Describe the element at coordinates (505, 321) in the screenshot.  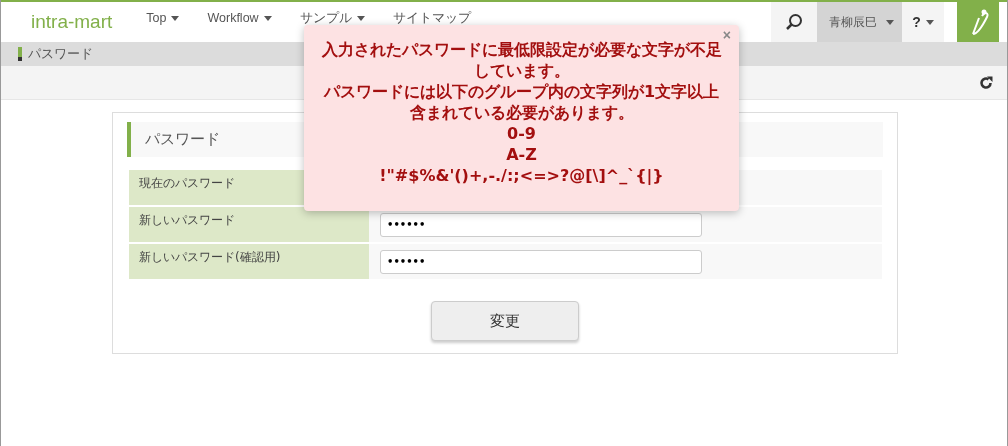
I see `change-button: 変更` at that location.